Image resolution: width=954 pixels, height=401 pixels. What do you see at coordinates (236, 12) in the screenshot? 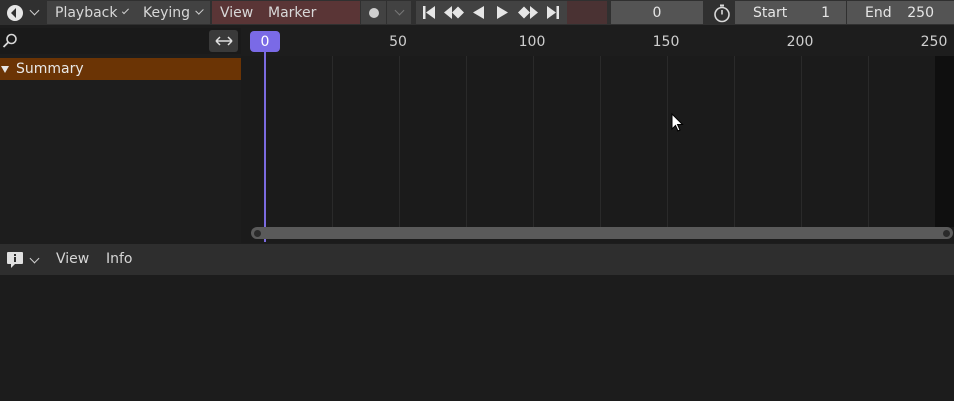
I see `view-menu: View` at bounding box center [236, 12].